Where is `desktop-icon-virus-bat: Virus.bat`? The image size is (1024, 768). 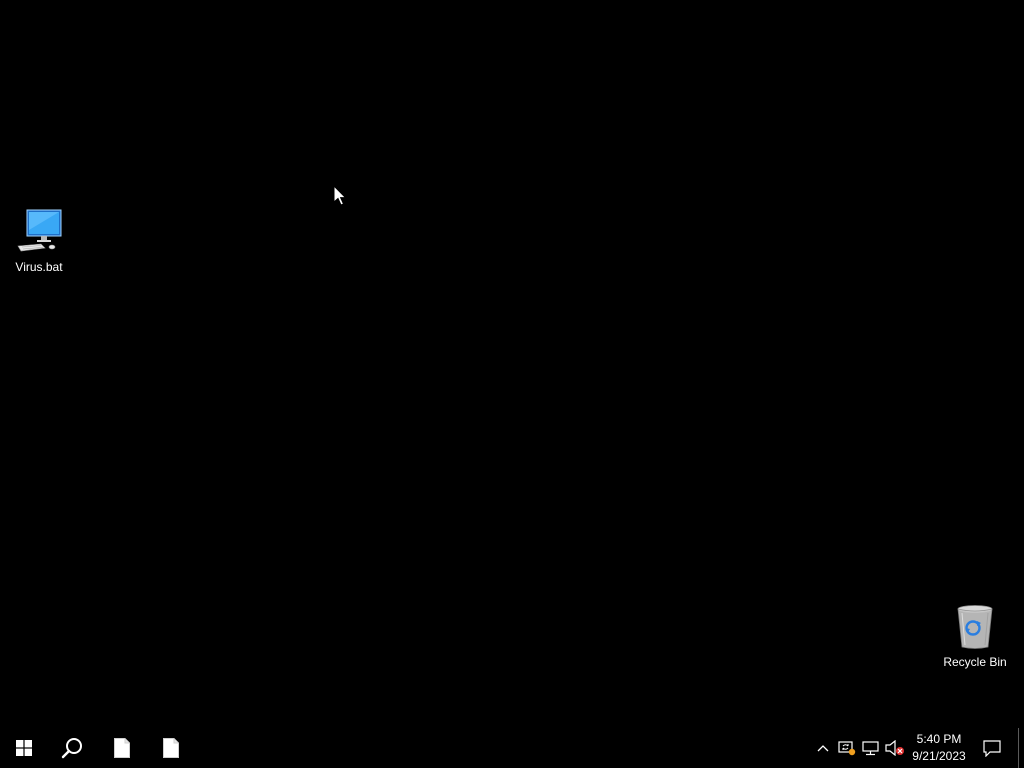
desktop-icon-virus-bat: Virus.bat is located at coordinates (39, 241).